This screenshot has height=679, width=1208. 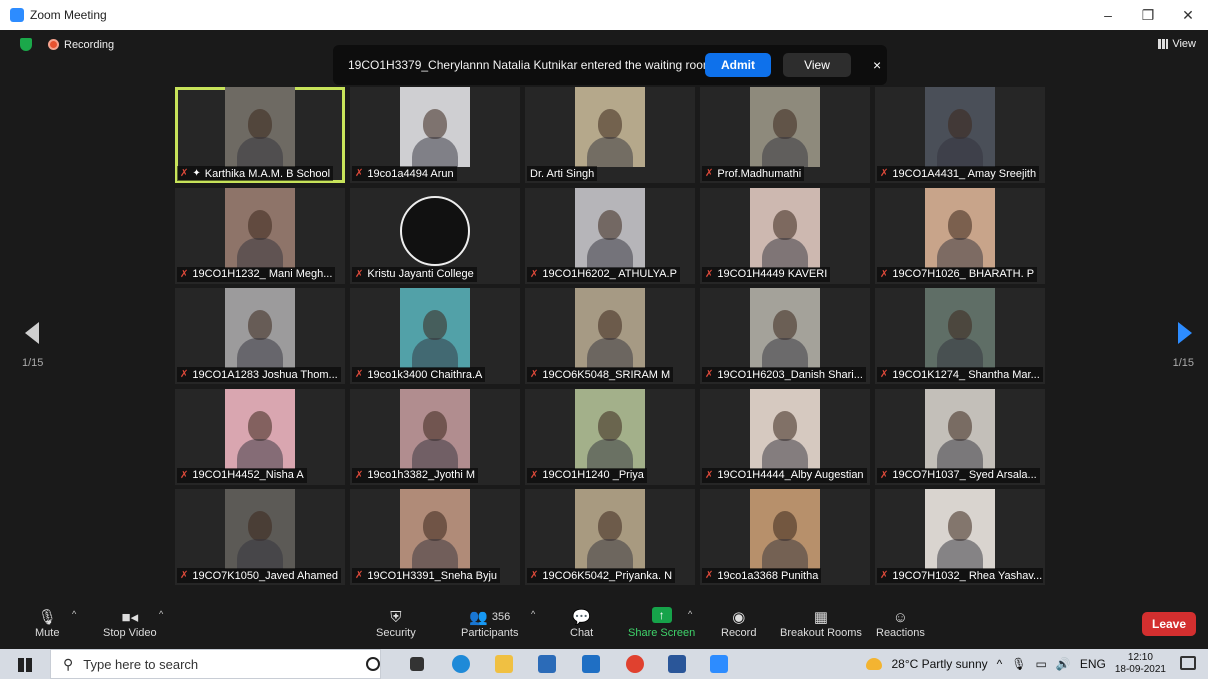 I want to click on participant-nameplate: ✗ 19co1k3400 Chaithra.A, so click(x=419, y=374).